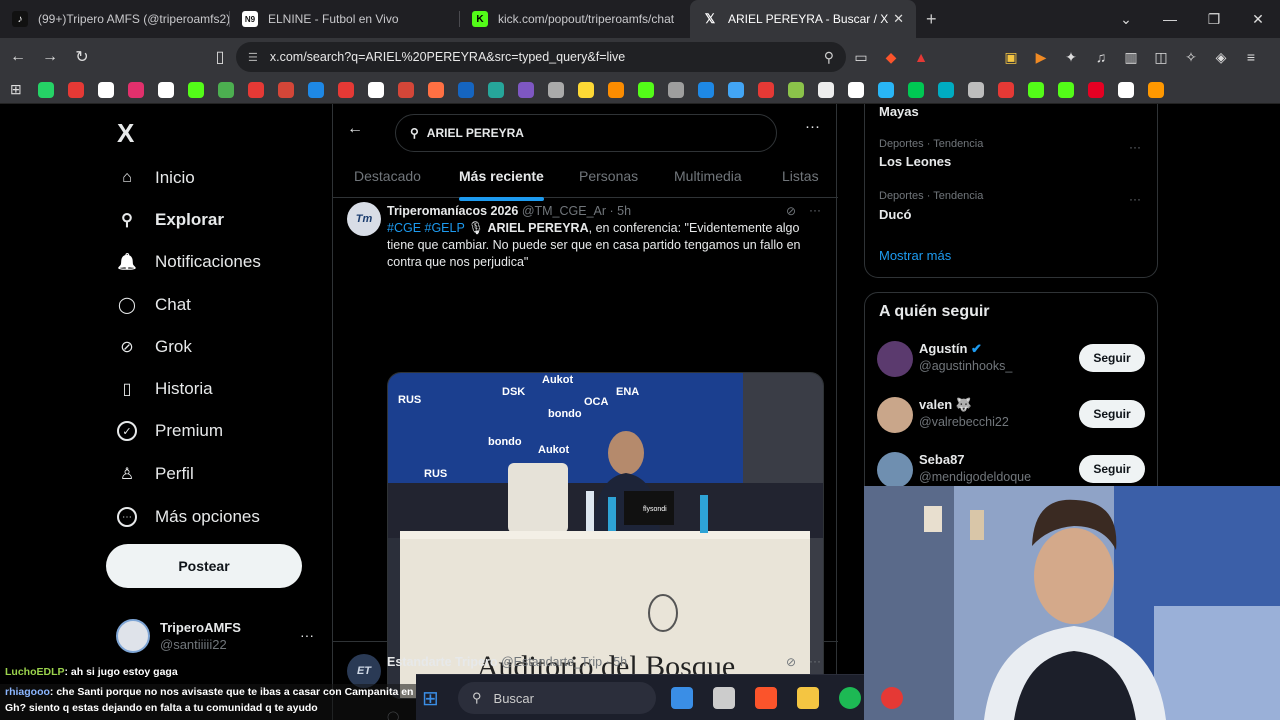 Image resolution: width=1280 pixels, height=720 pixels. What do you see at coordinates (154, 305) in the screenshot?
I see `nav-item-chat: ◯ Chat` at bounding box center [154, 305].